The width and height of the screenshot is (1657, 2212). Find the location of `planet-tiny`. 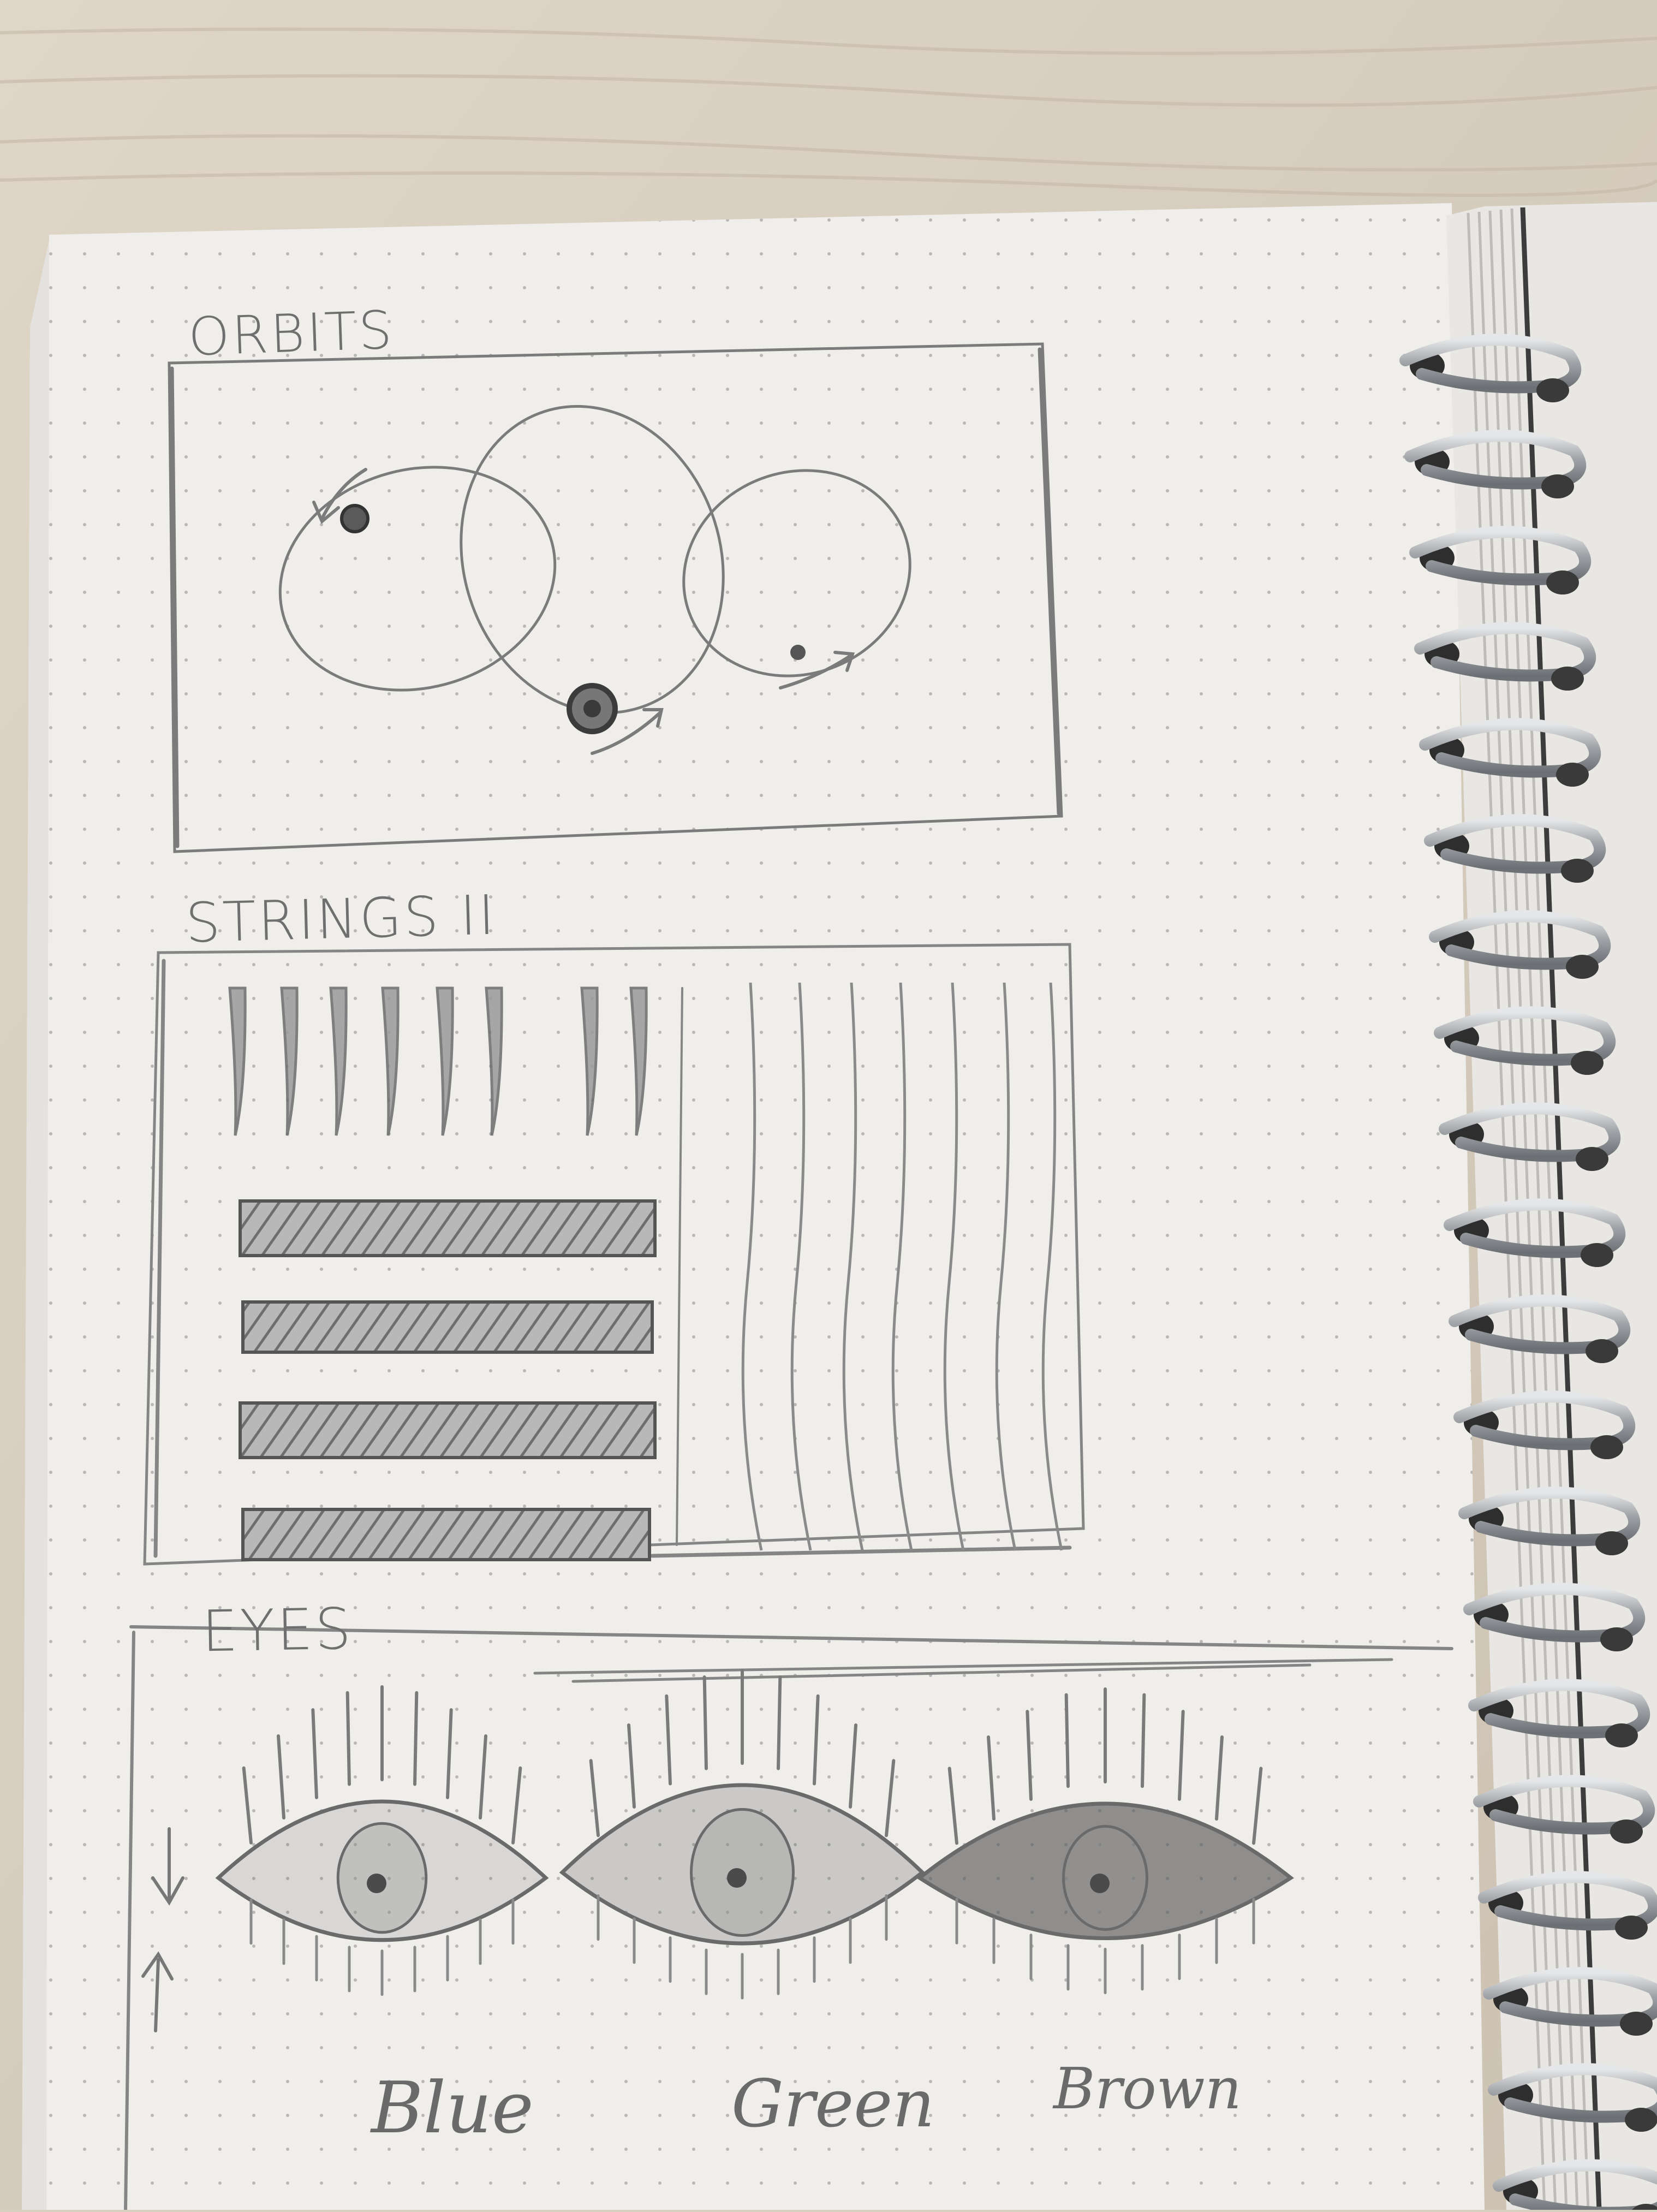

planet-tiny is located at coordinates (798, 652).